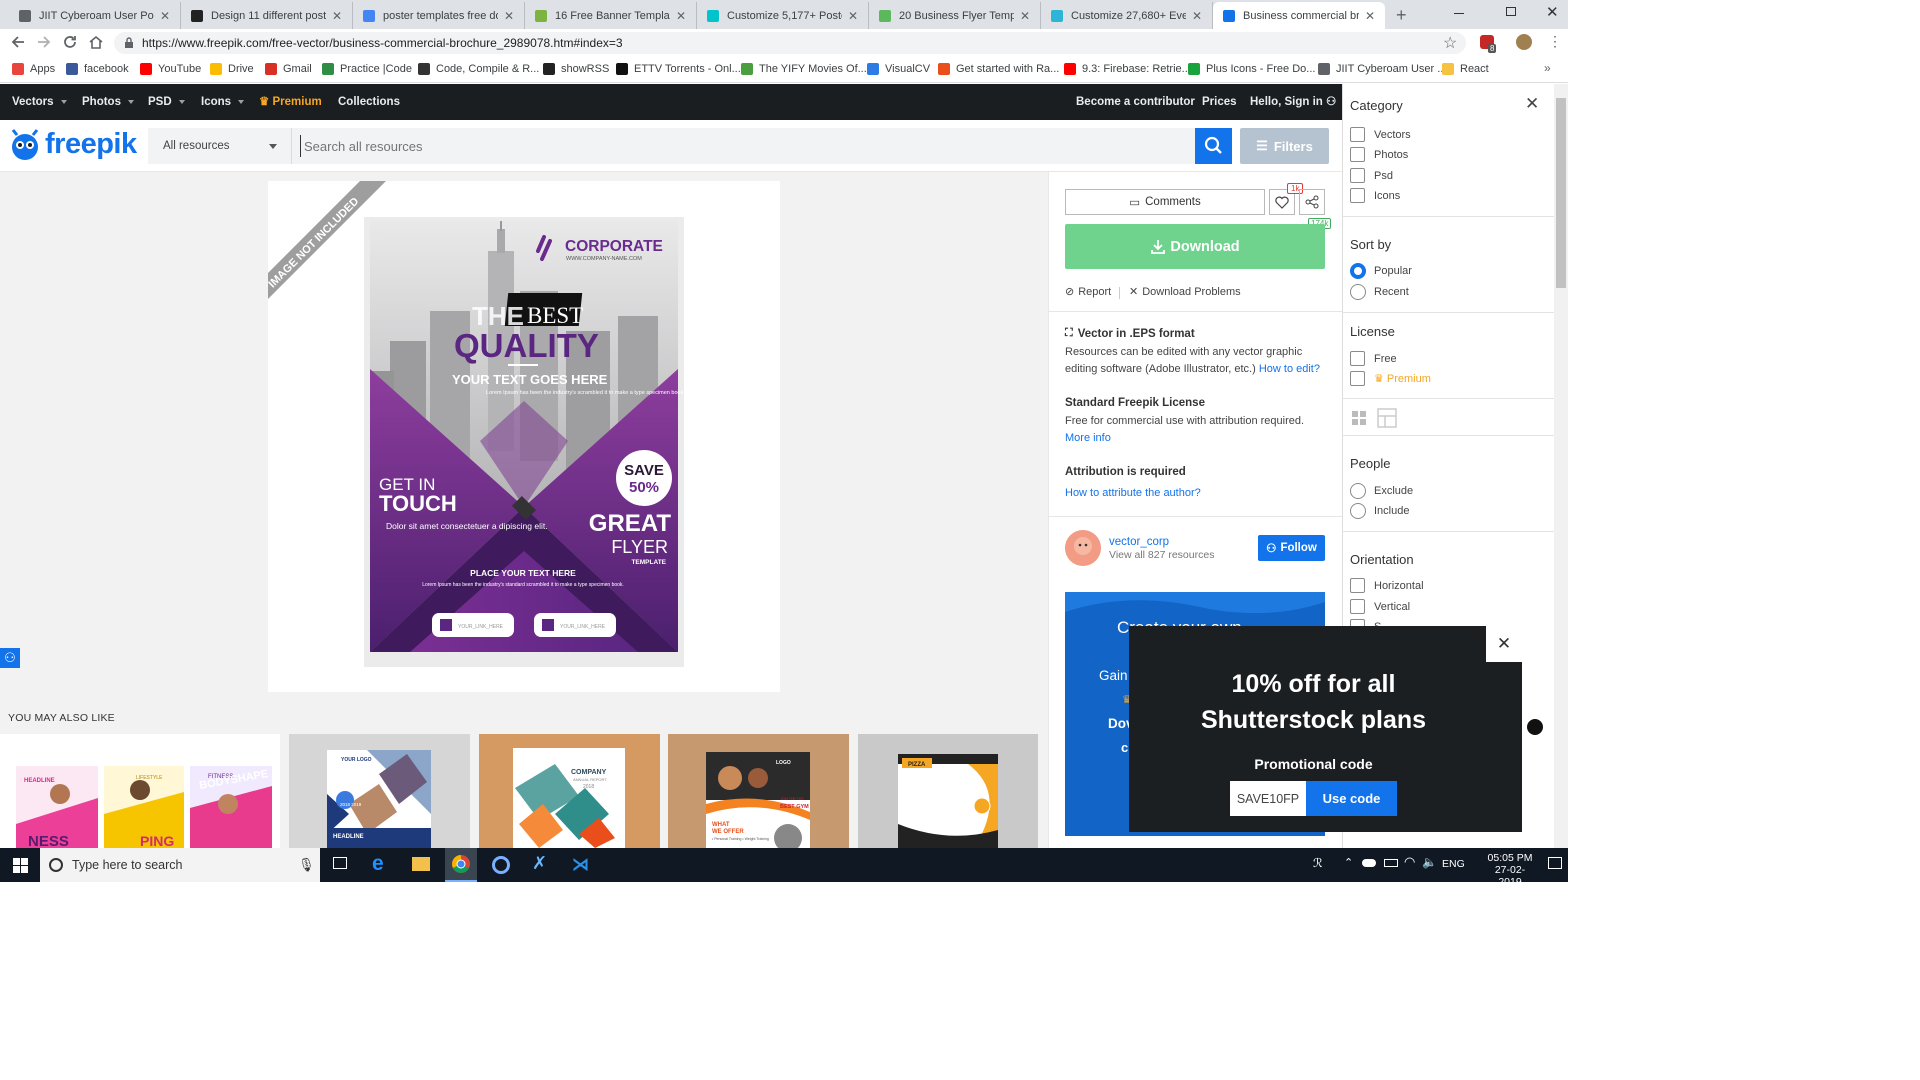 The image size is (1920, 1080). What do you see at coordinates (1299, 15) in the screenshot?
I see `browser-tab: Business commercial broch ✕` at bounding box center [1299, 15].